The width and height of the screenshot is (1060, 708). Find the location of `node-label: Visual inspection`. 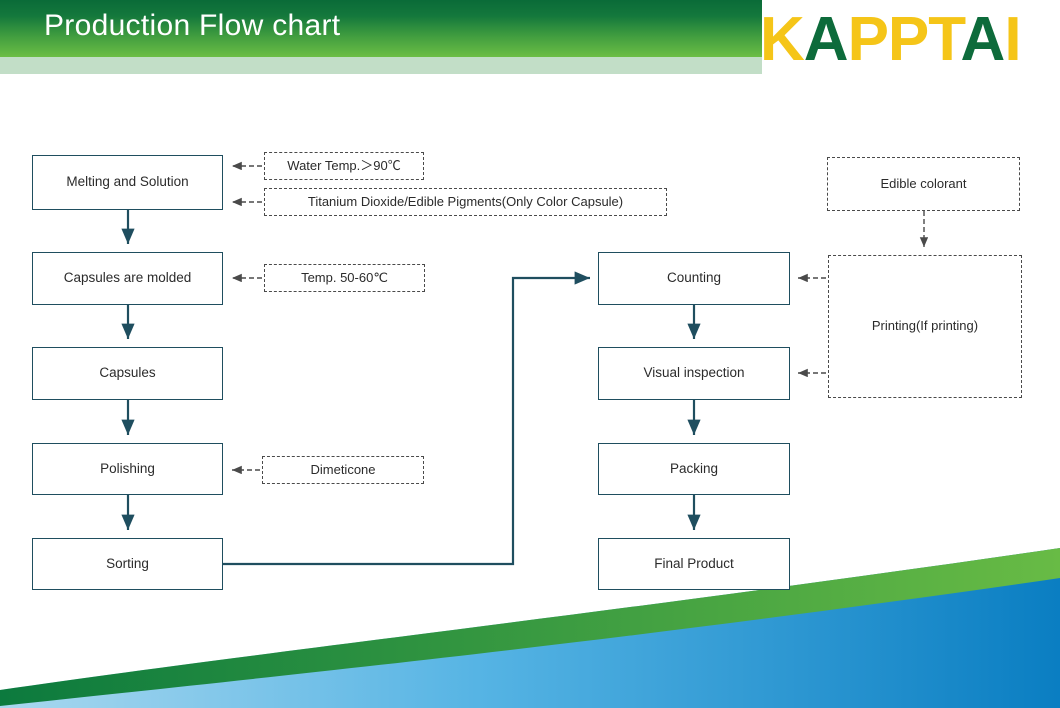

node-label: Visual inspection is located at coordinates (694, 373).